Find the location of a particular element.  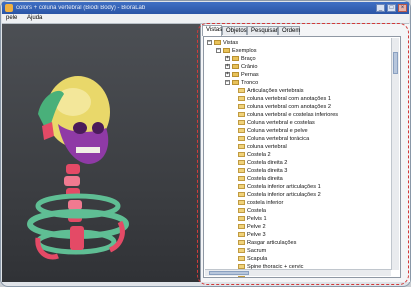

tree-item-label: Coluna vertebral torácica is located at coordinates (278, 139).